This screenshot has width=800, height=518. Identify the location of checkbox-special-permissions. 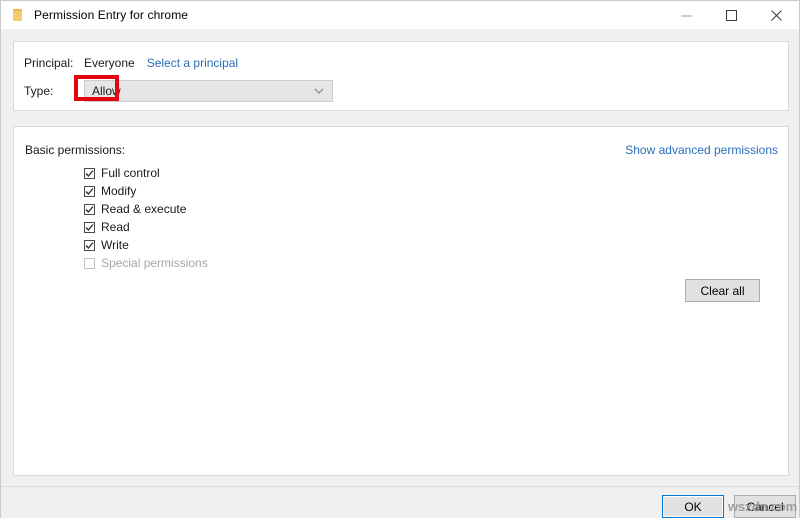
(89, 263).